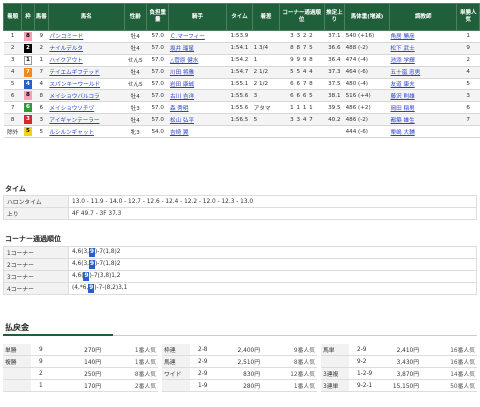 Image resolution: width=480 pixels, height=407 pixels. I want to click on jockey-cell: △菅原 健水, so click(197, 60).